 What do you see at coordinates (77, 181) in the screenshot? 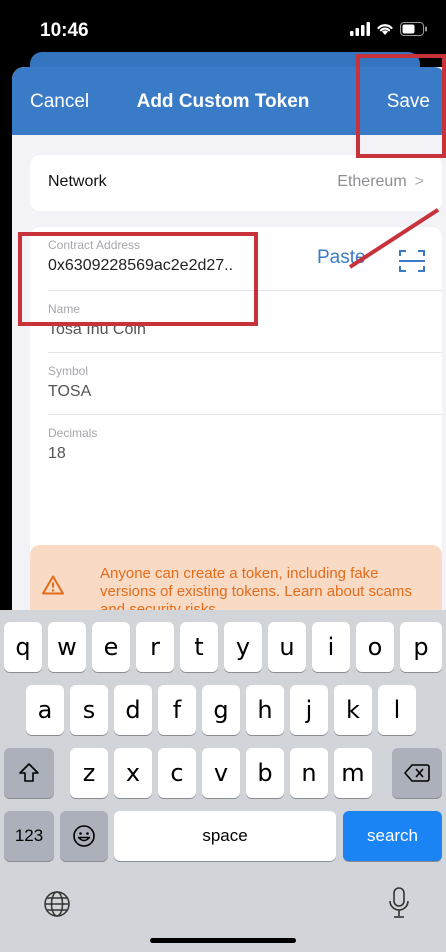
I see `network-label: Network` at bounding box center [77, 181].